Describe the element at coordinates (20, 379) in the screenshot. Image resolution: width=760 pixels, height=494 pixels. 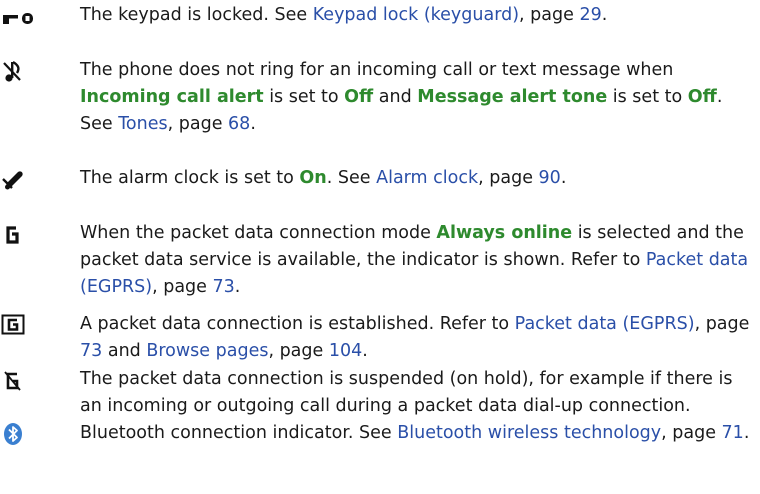
I see `packet-data-suspended-icon` at that location.